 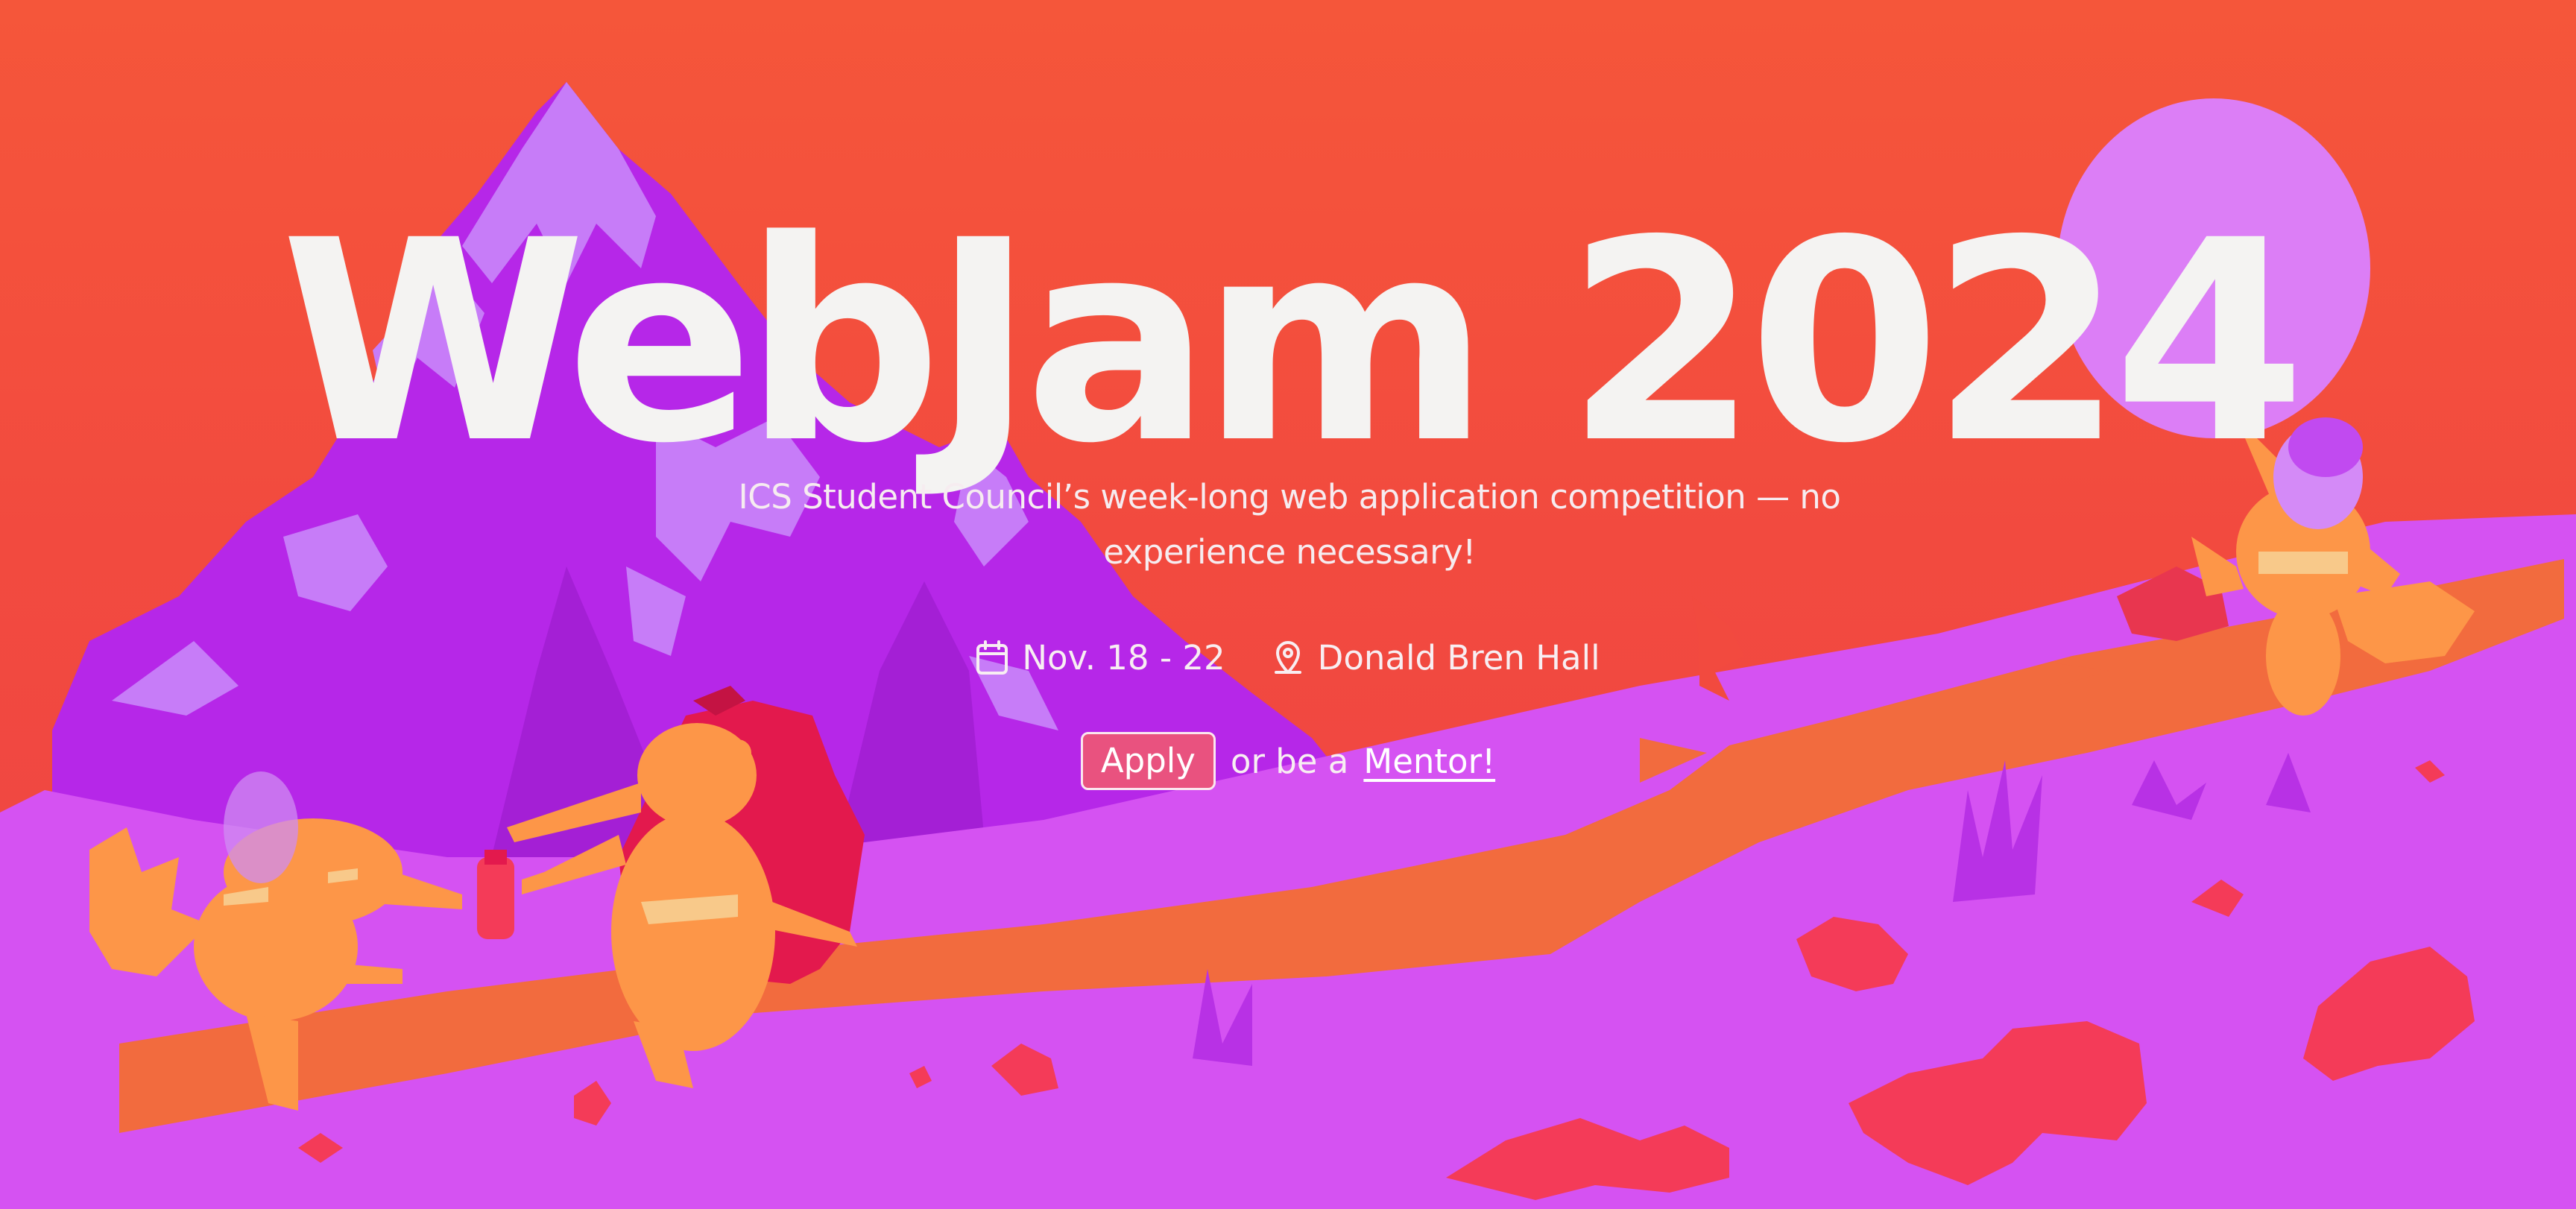 What do you see at coordinates (1429, 761) in the screenshot?
I see `mentor-link: Mentor!` at bounding box center [1429, 761].